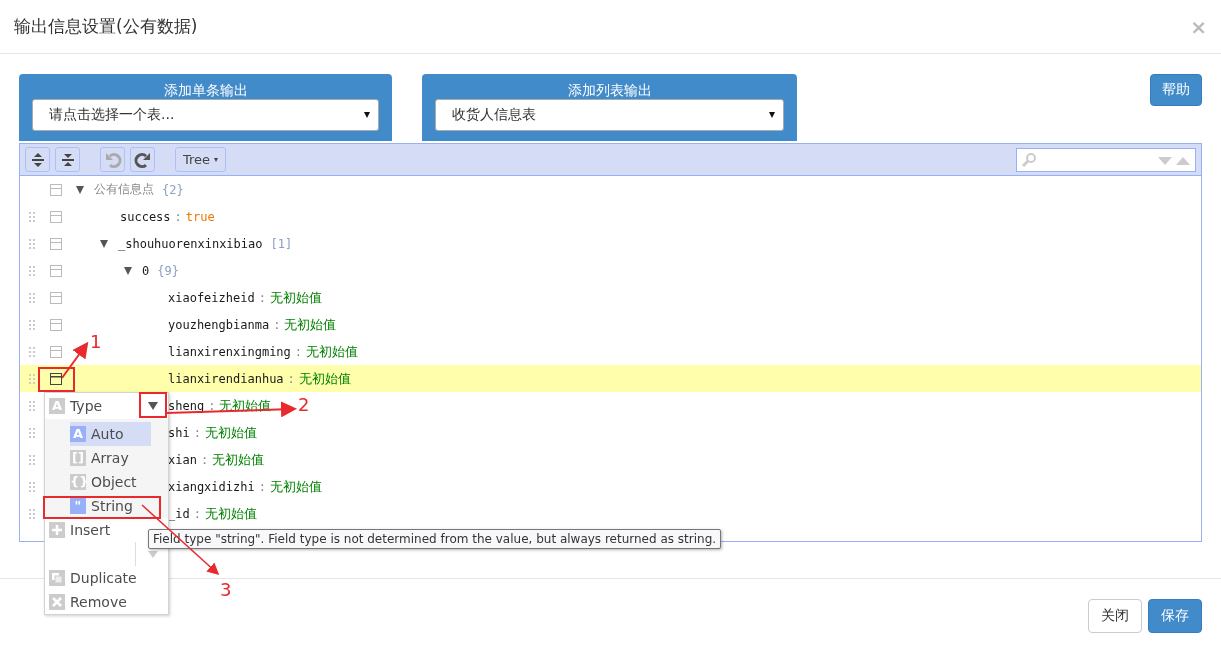 The height and width of the screenshot is (652, 1221). I want to click on panel-title: 添加单条输出, so click(205, 90).